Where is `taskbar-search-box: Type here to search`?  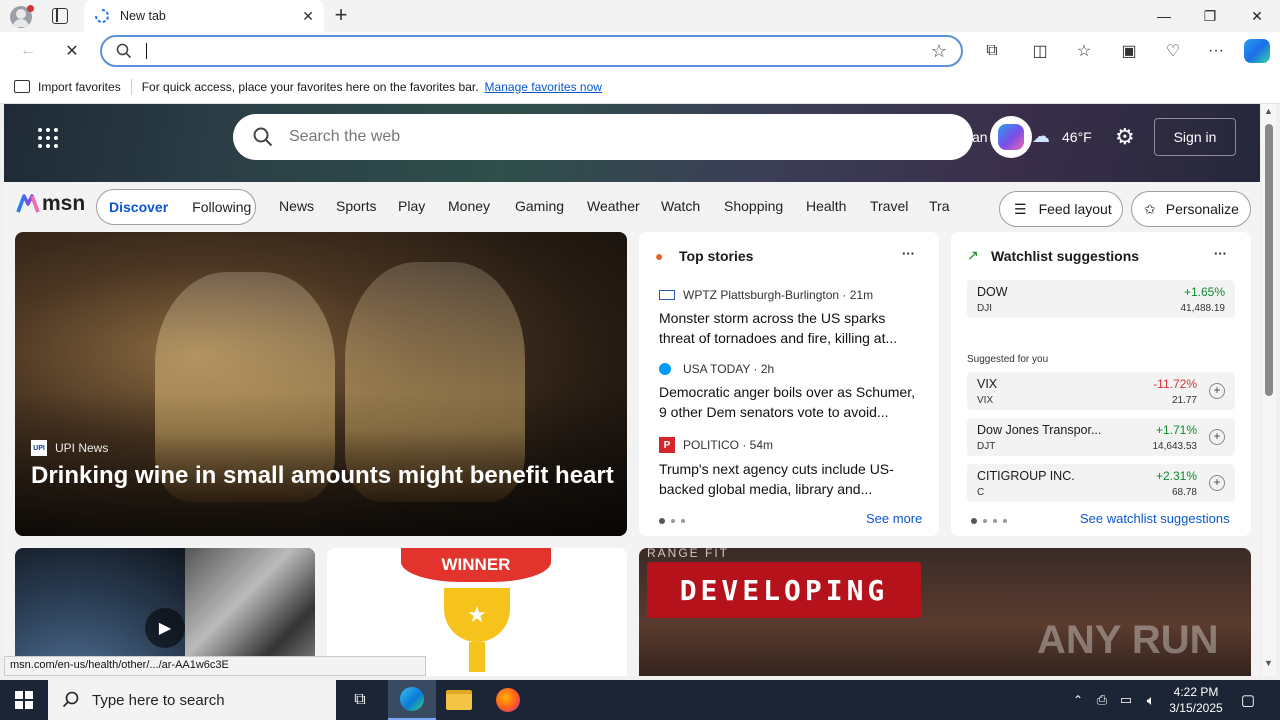 taskbar-search-box: Type here to search is located at coordinates (192, 700).